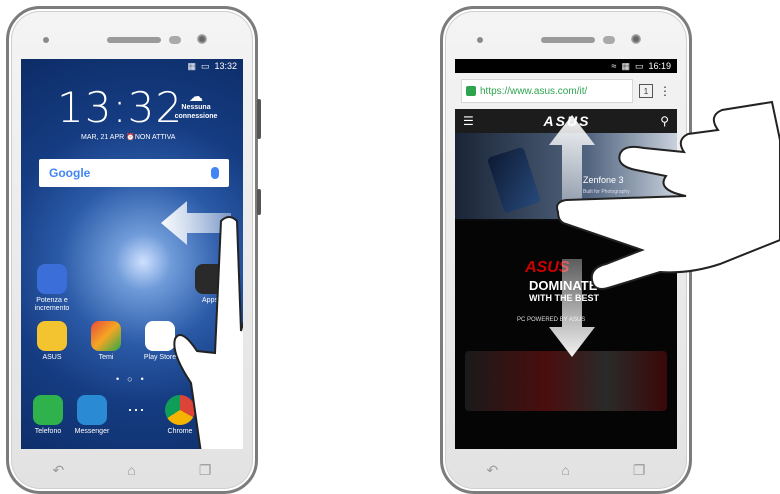 The height and width of the screenshot is (494, 780). I want to click on weather-widget: ☁ Nessuna connessione, so click(196, 105).